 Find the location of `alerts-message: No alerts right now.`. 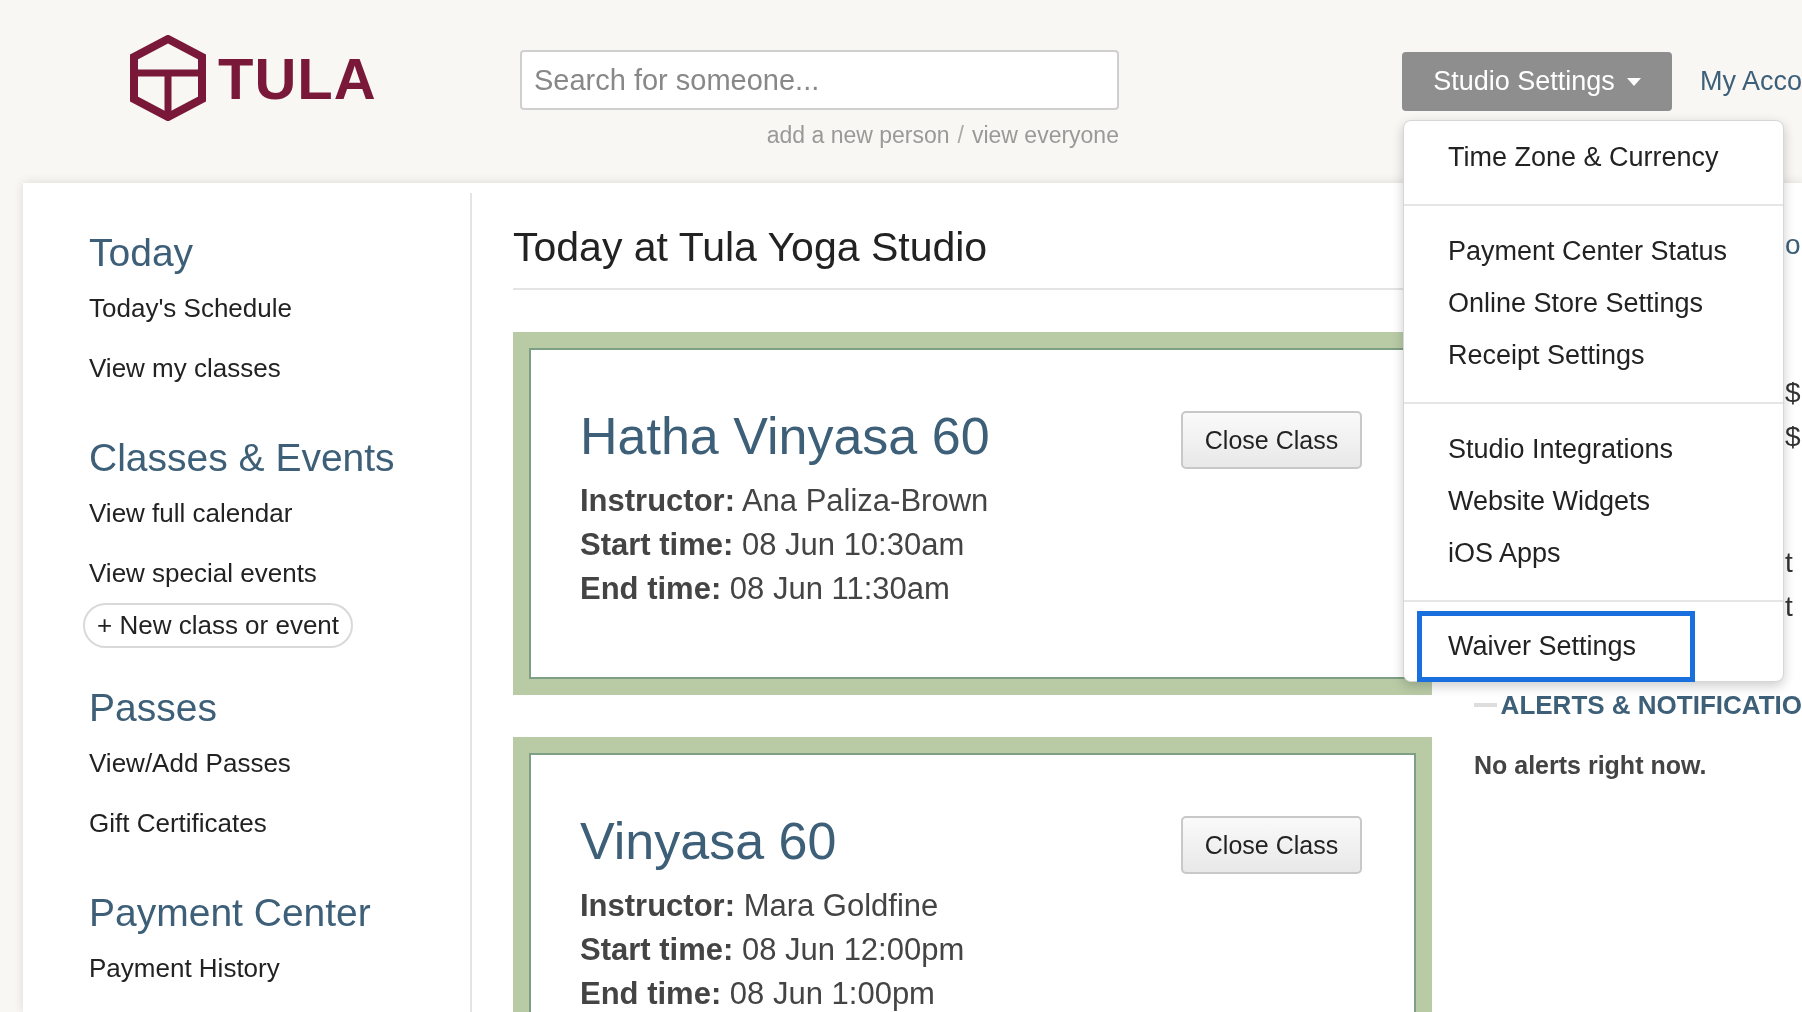

alerts-message: No alerts right now. is located at coordinates (1591, 765).